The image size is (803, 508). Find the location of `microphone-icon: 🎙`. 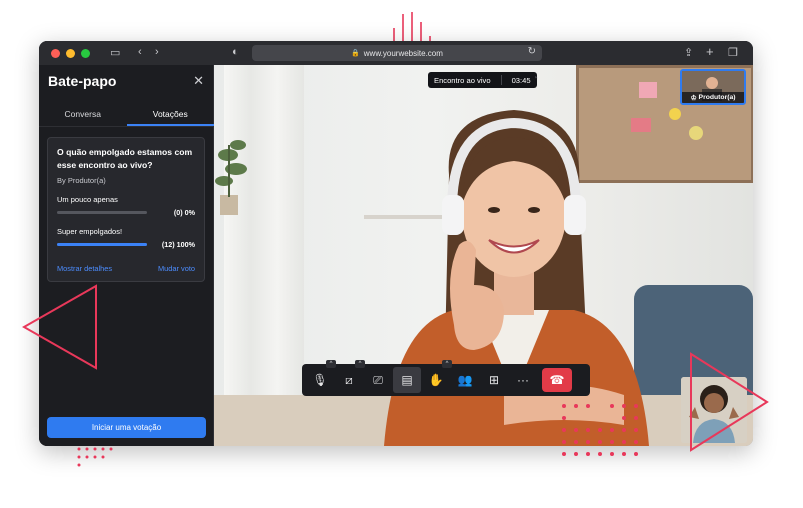

microphone-icon: 🎙 is located at coordinates (320, 380).